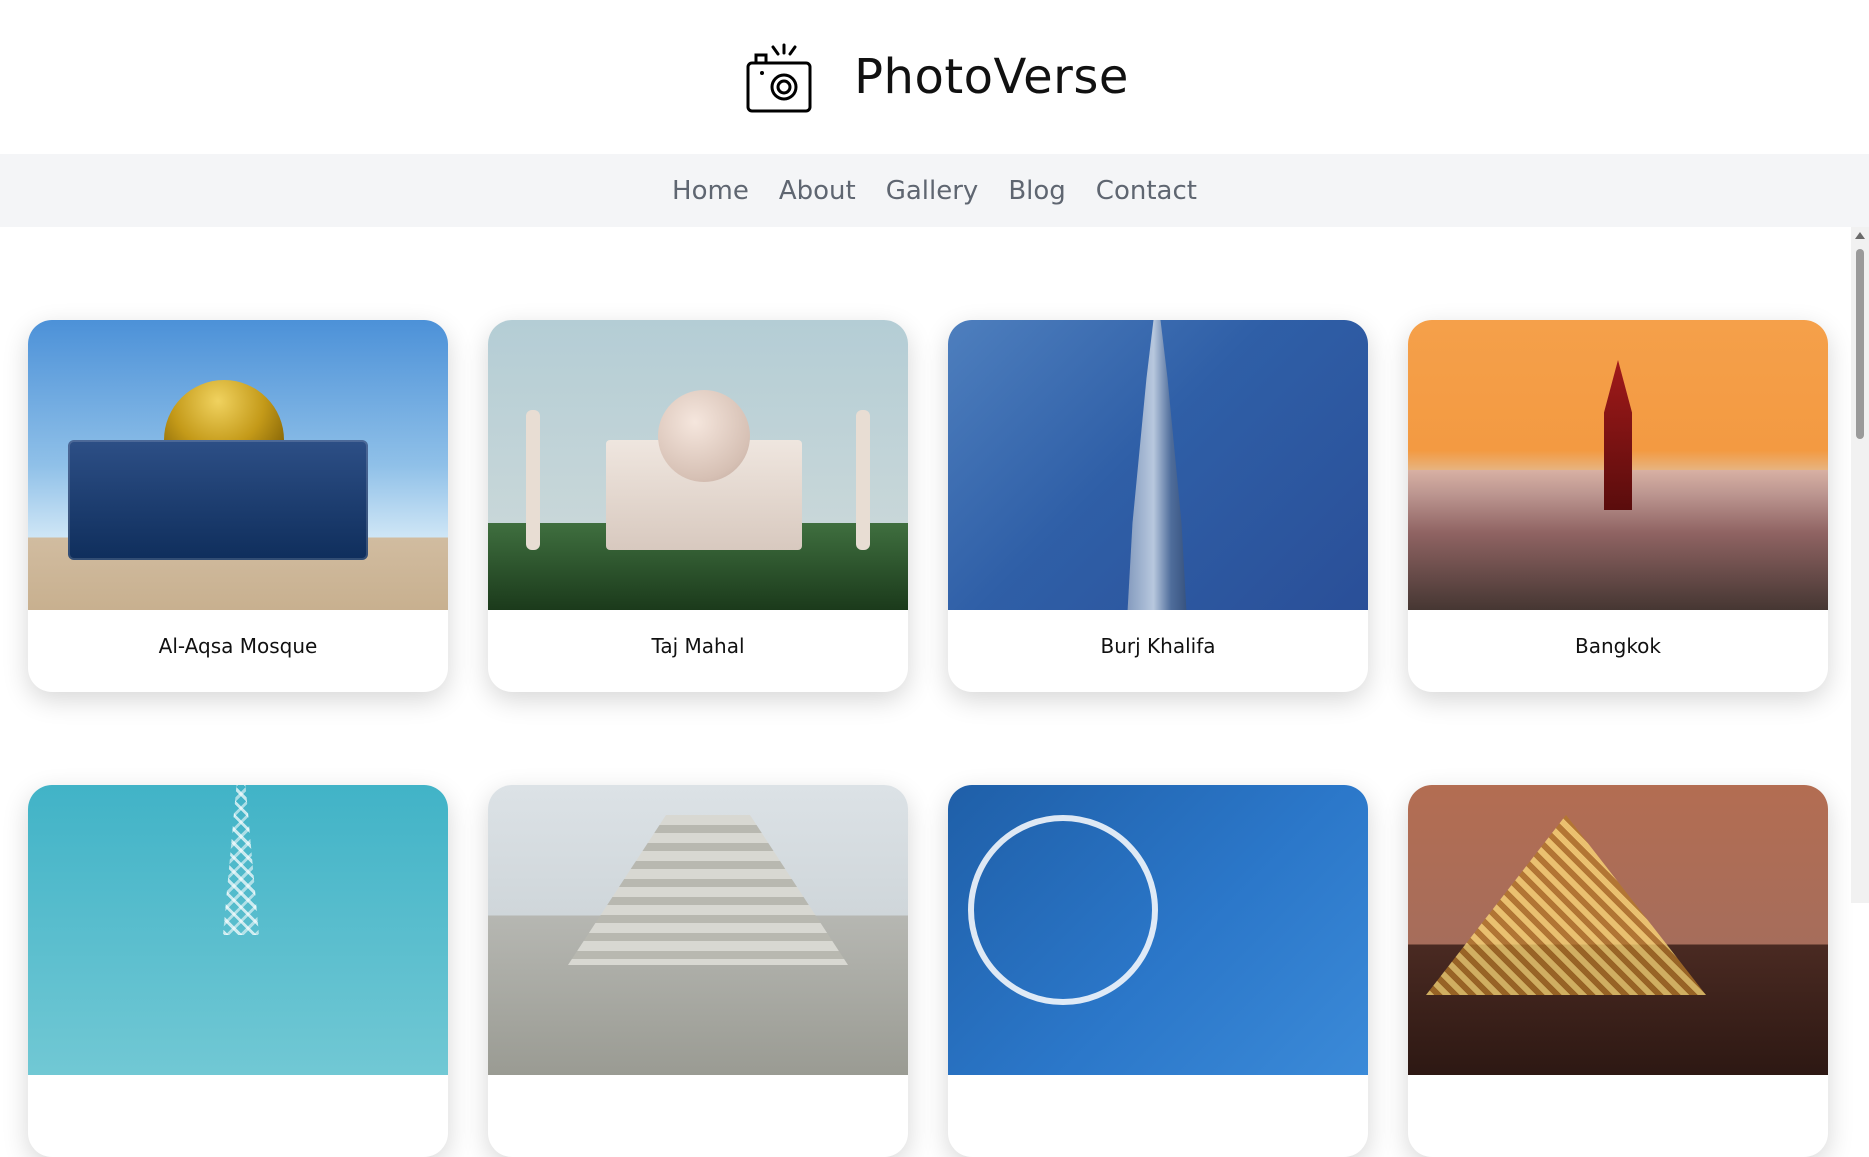  Describe the element at coordinates (1036, 191) in the screenshot. I see `nav-blog-link: Blog` at that location.